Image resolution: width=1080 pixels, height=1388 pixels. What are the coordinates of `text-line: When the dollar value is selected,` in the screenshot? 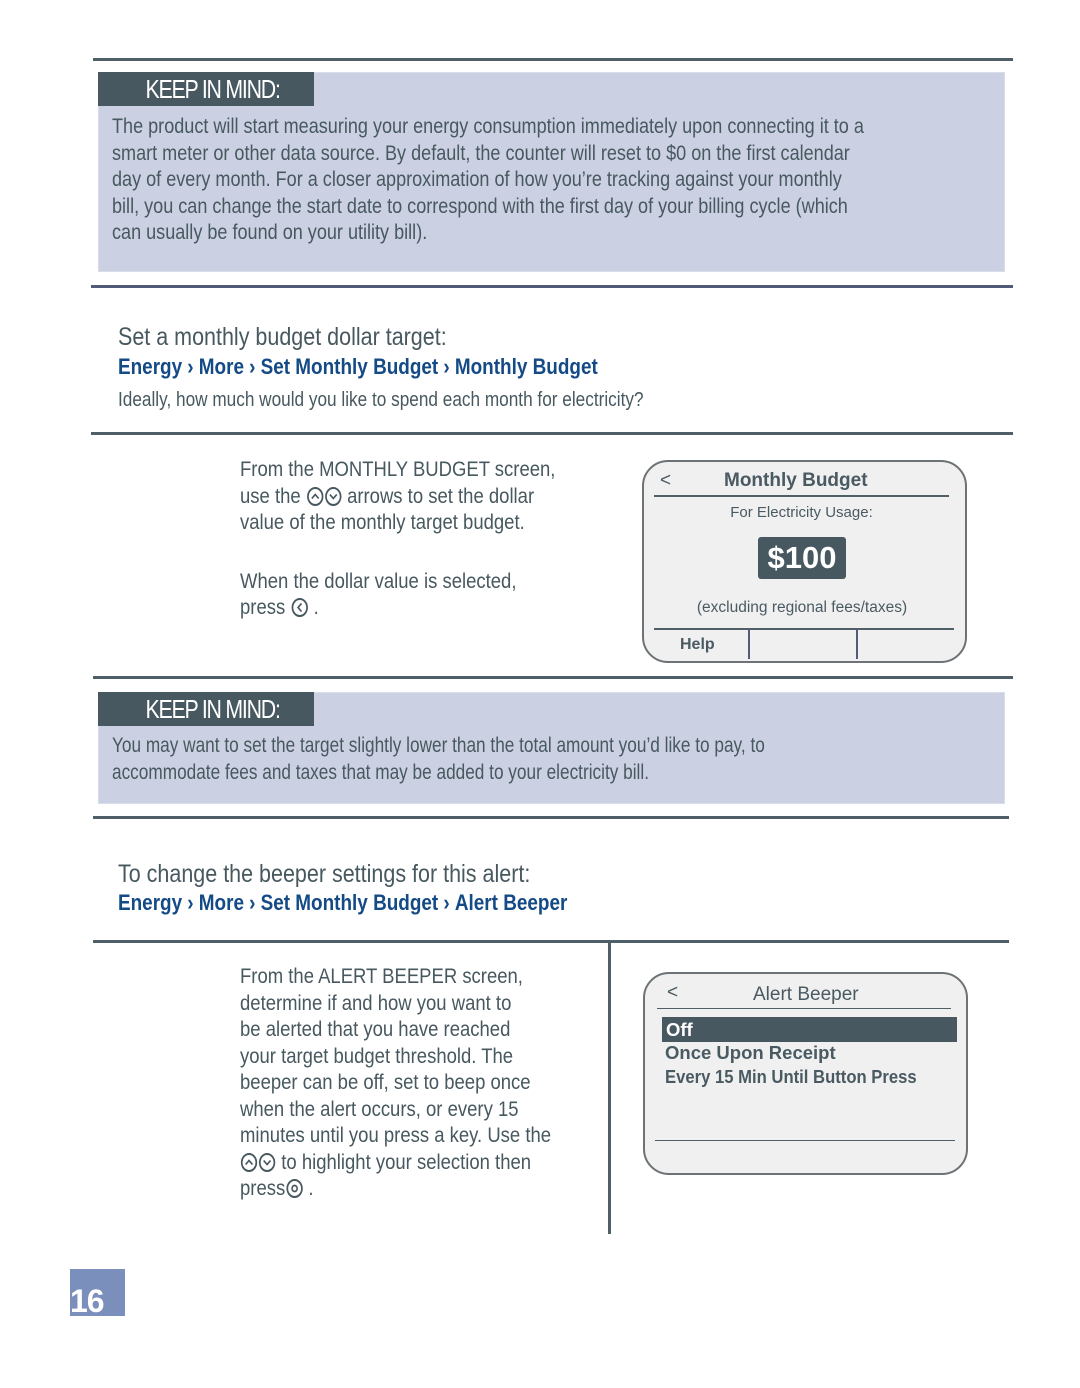 It's located at (378, 580).